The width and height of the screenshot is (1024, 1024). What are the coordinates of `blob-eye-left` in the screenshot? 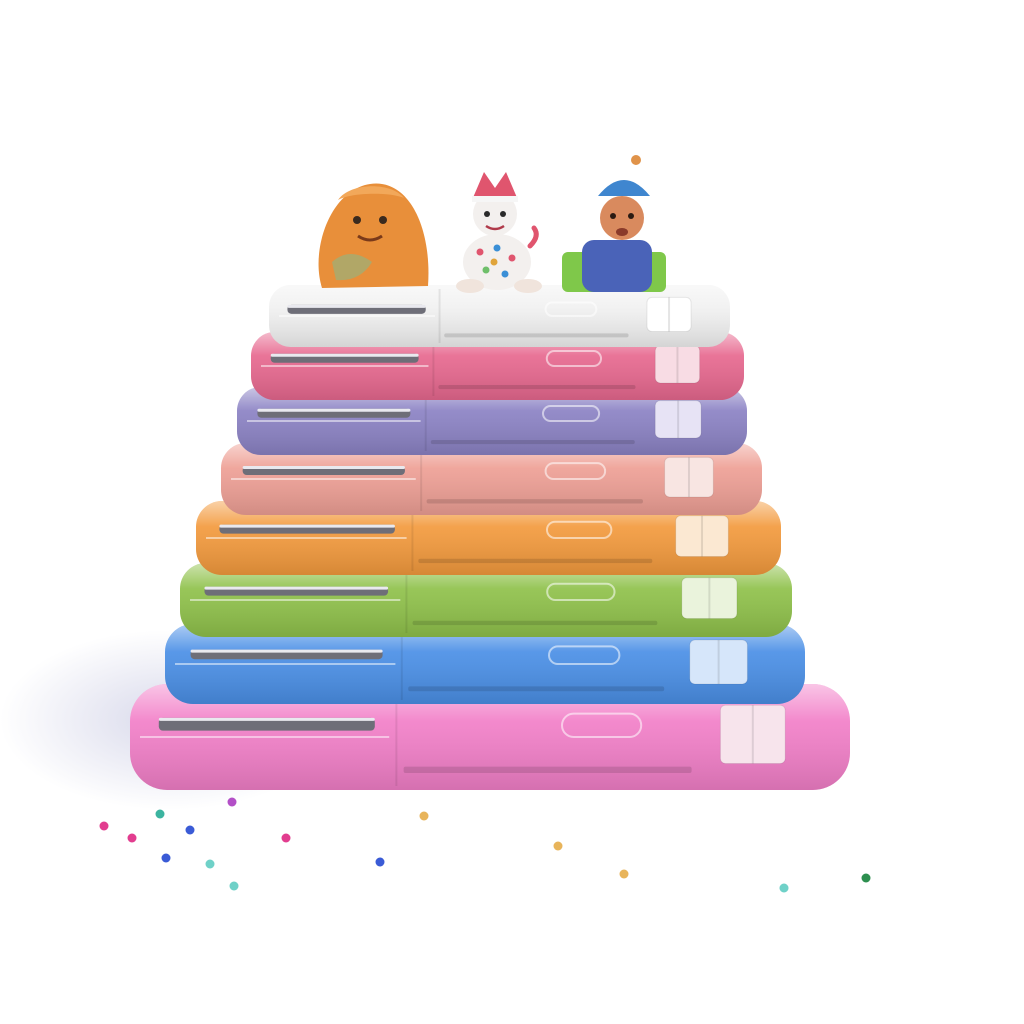 It's located at (357, 220).